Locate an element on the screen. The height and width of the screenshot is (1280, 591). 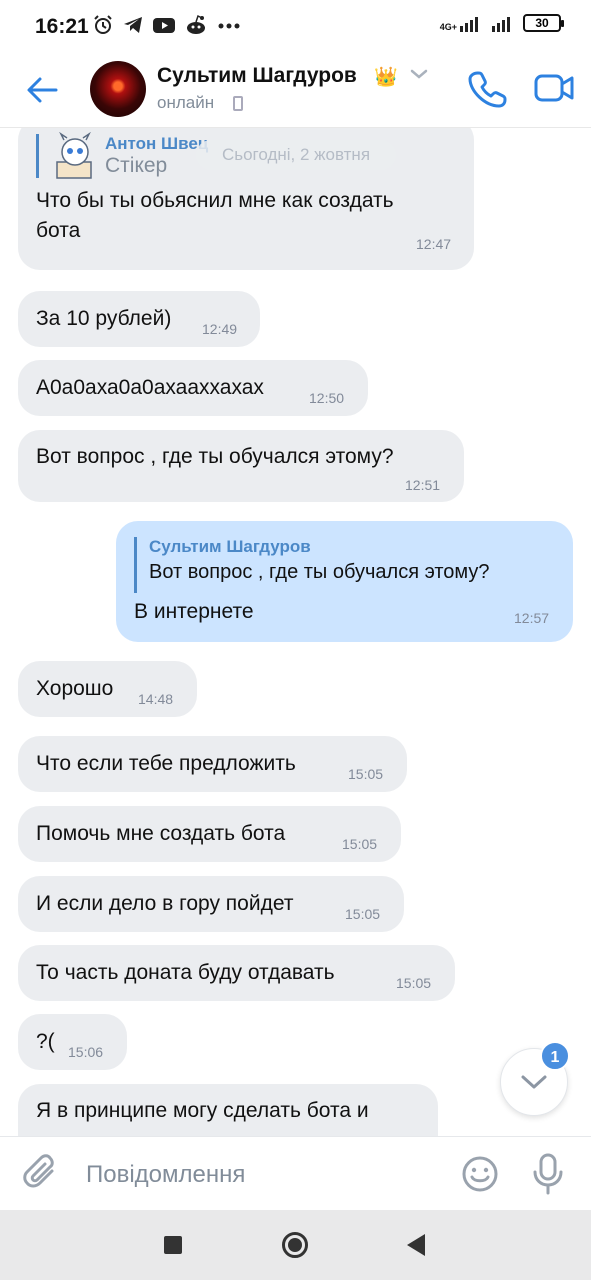
video-call-button is located at coordinates (555, 88).